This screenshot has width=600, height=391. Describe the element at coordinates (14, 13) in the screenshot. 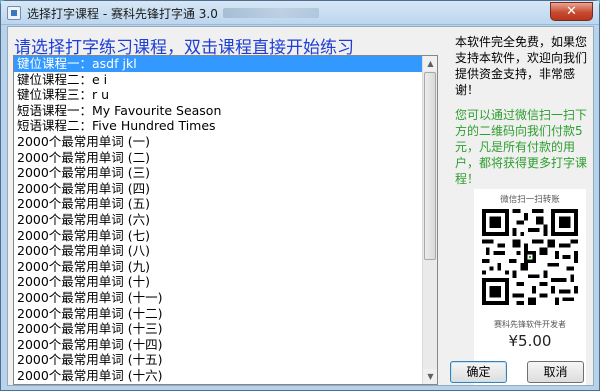

I see `app-icon` at that location.